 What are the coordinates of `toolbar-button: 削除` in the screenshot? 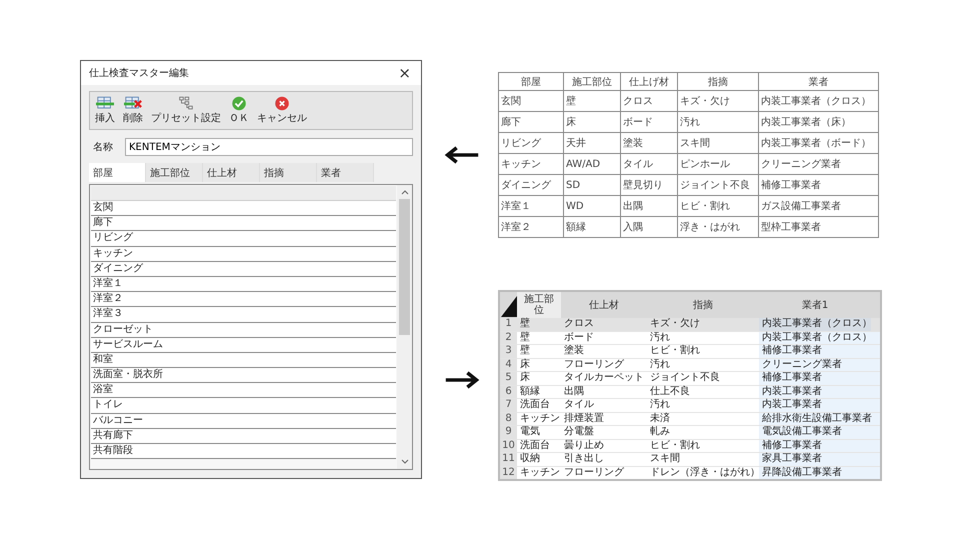 It's located at (133, 110).